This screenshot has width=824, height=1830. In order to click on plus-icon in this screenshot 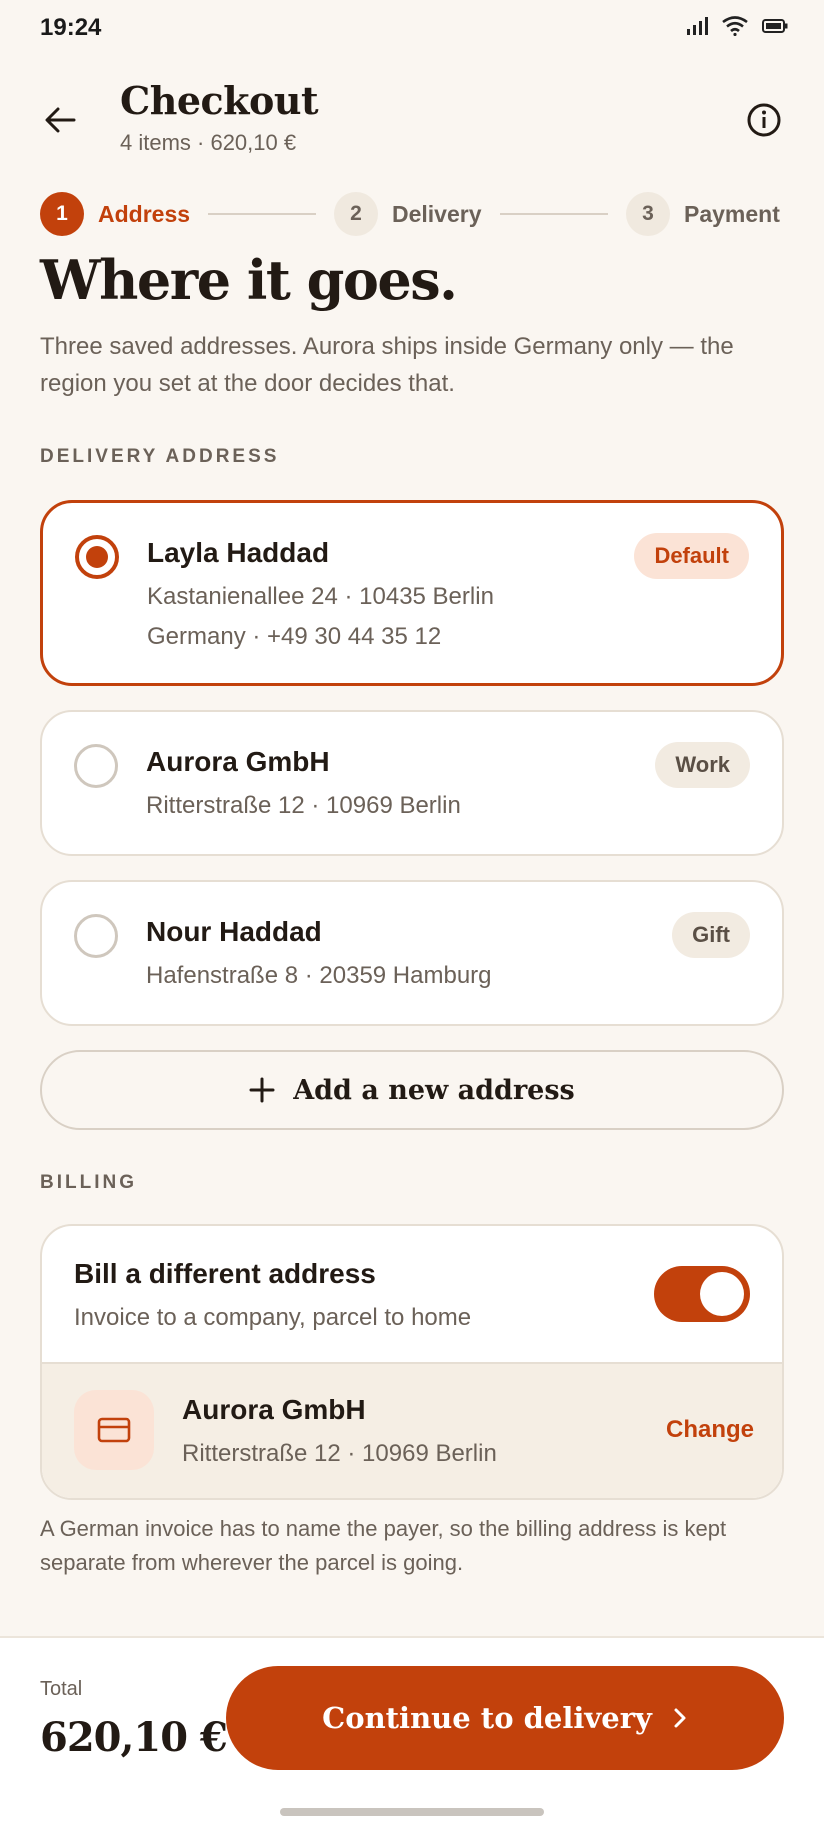, I will do `click(262, 1090)`.